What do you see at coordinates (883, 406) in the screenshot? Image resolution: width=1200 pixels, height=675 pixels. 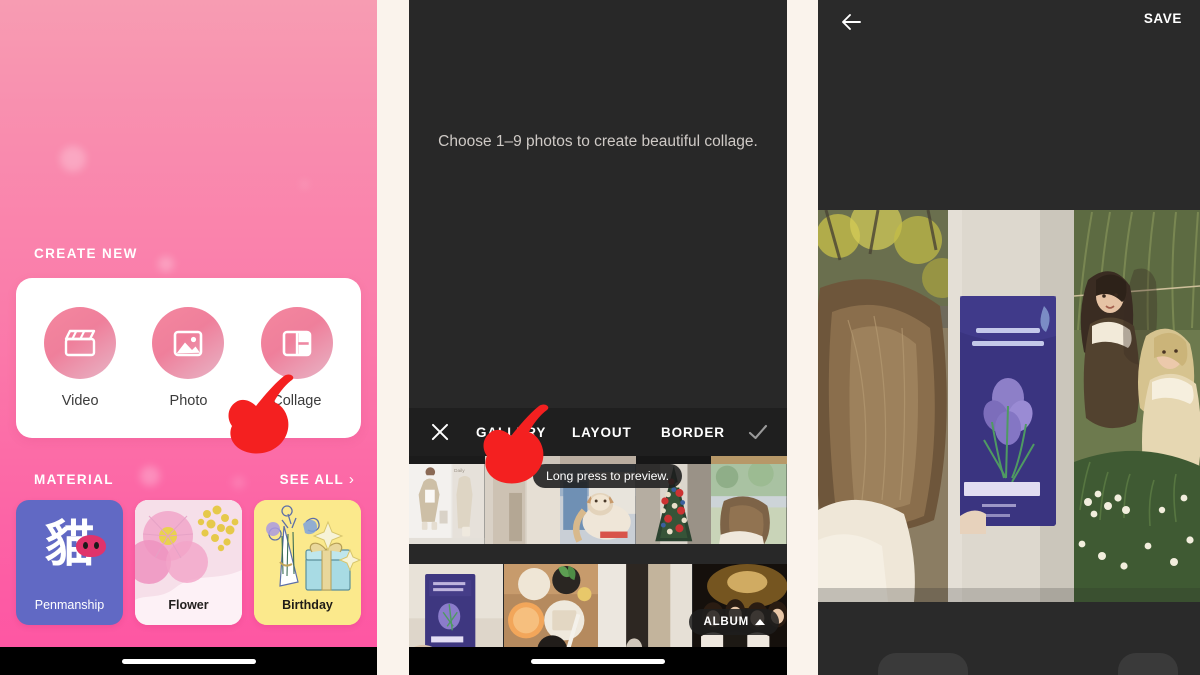 I see `collage-cell-hair-autumn` at bounding box center [883, 406].